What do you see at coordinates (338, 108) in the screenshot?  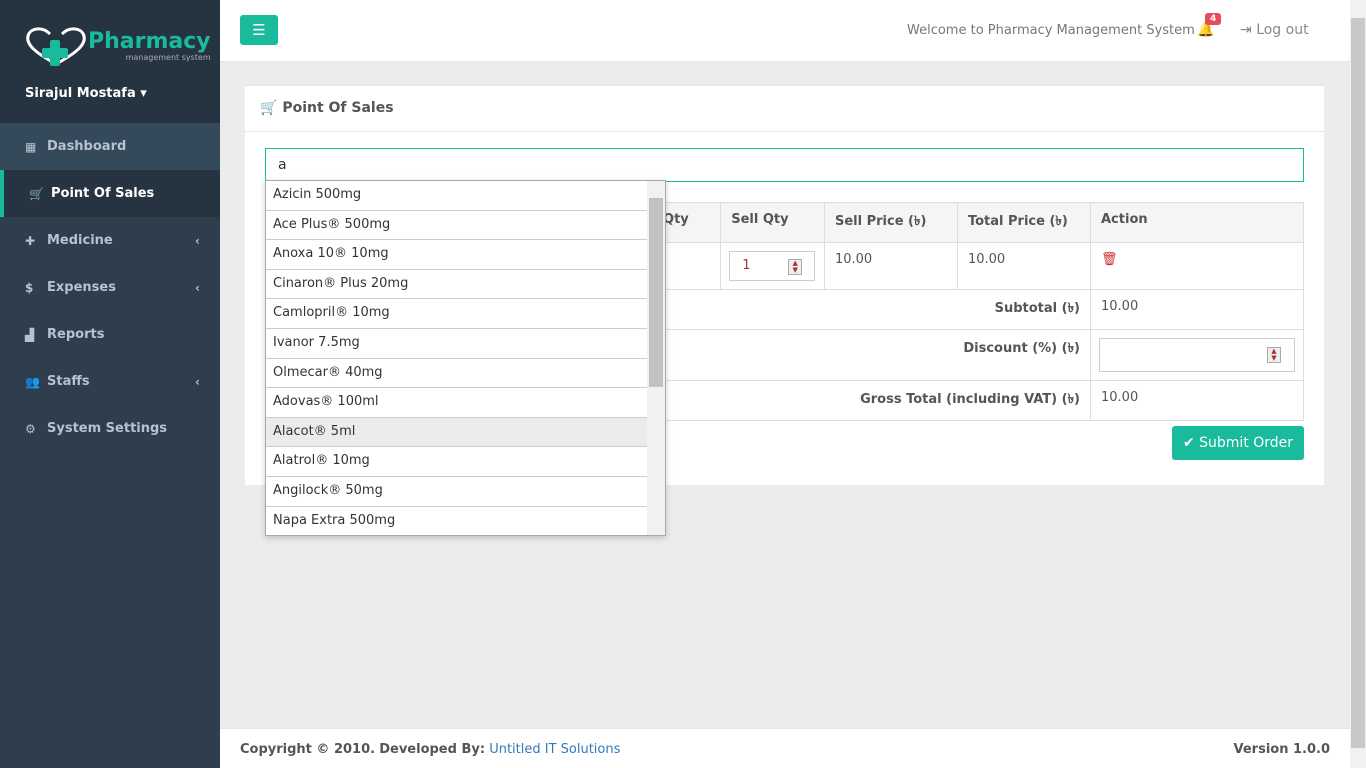 I see `panel-title-text: Point Of Sales` at bounding box center [338, 108].